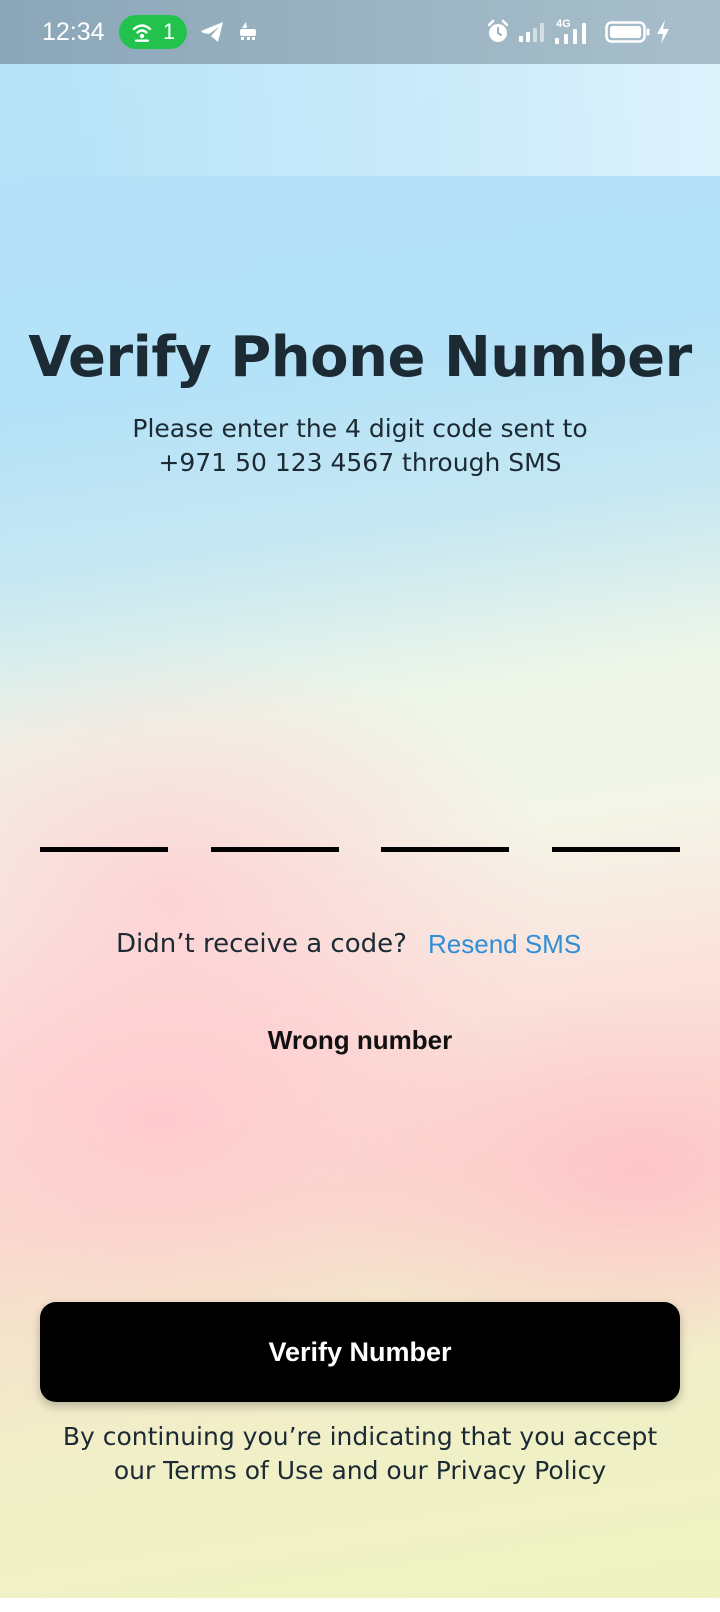 This screenshot has height=1612, width=720. I want to click on notification-icon, so click(248, 31).